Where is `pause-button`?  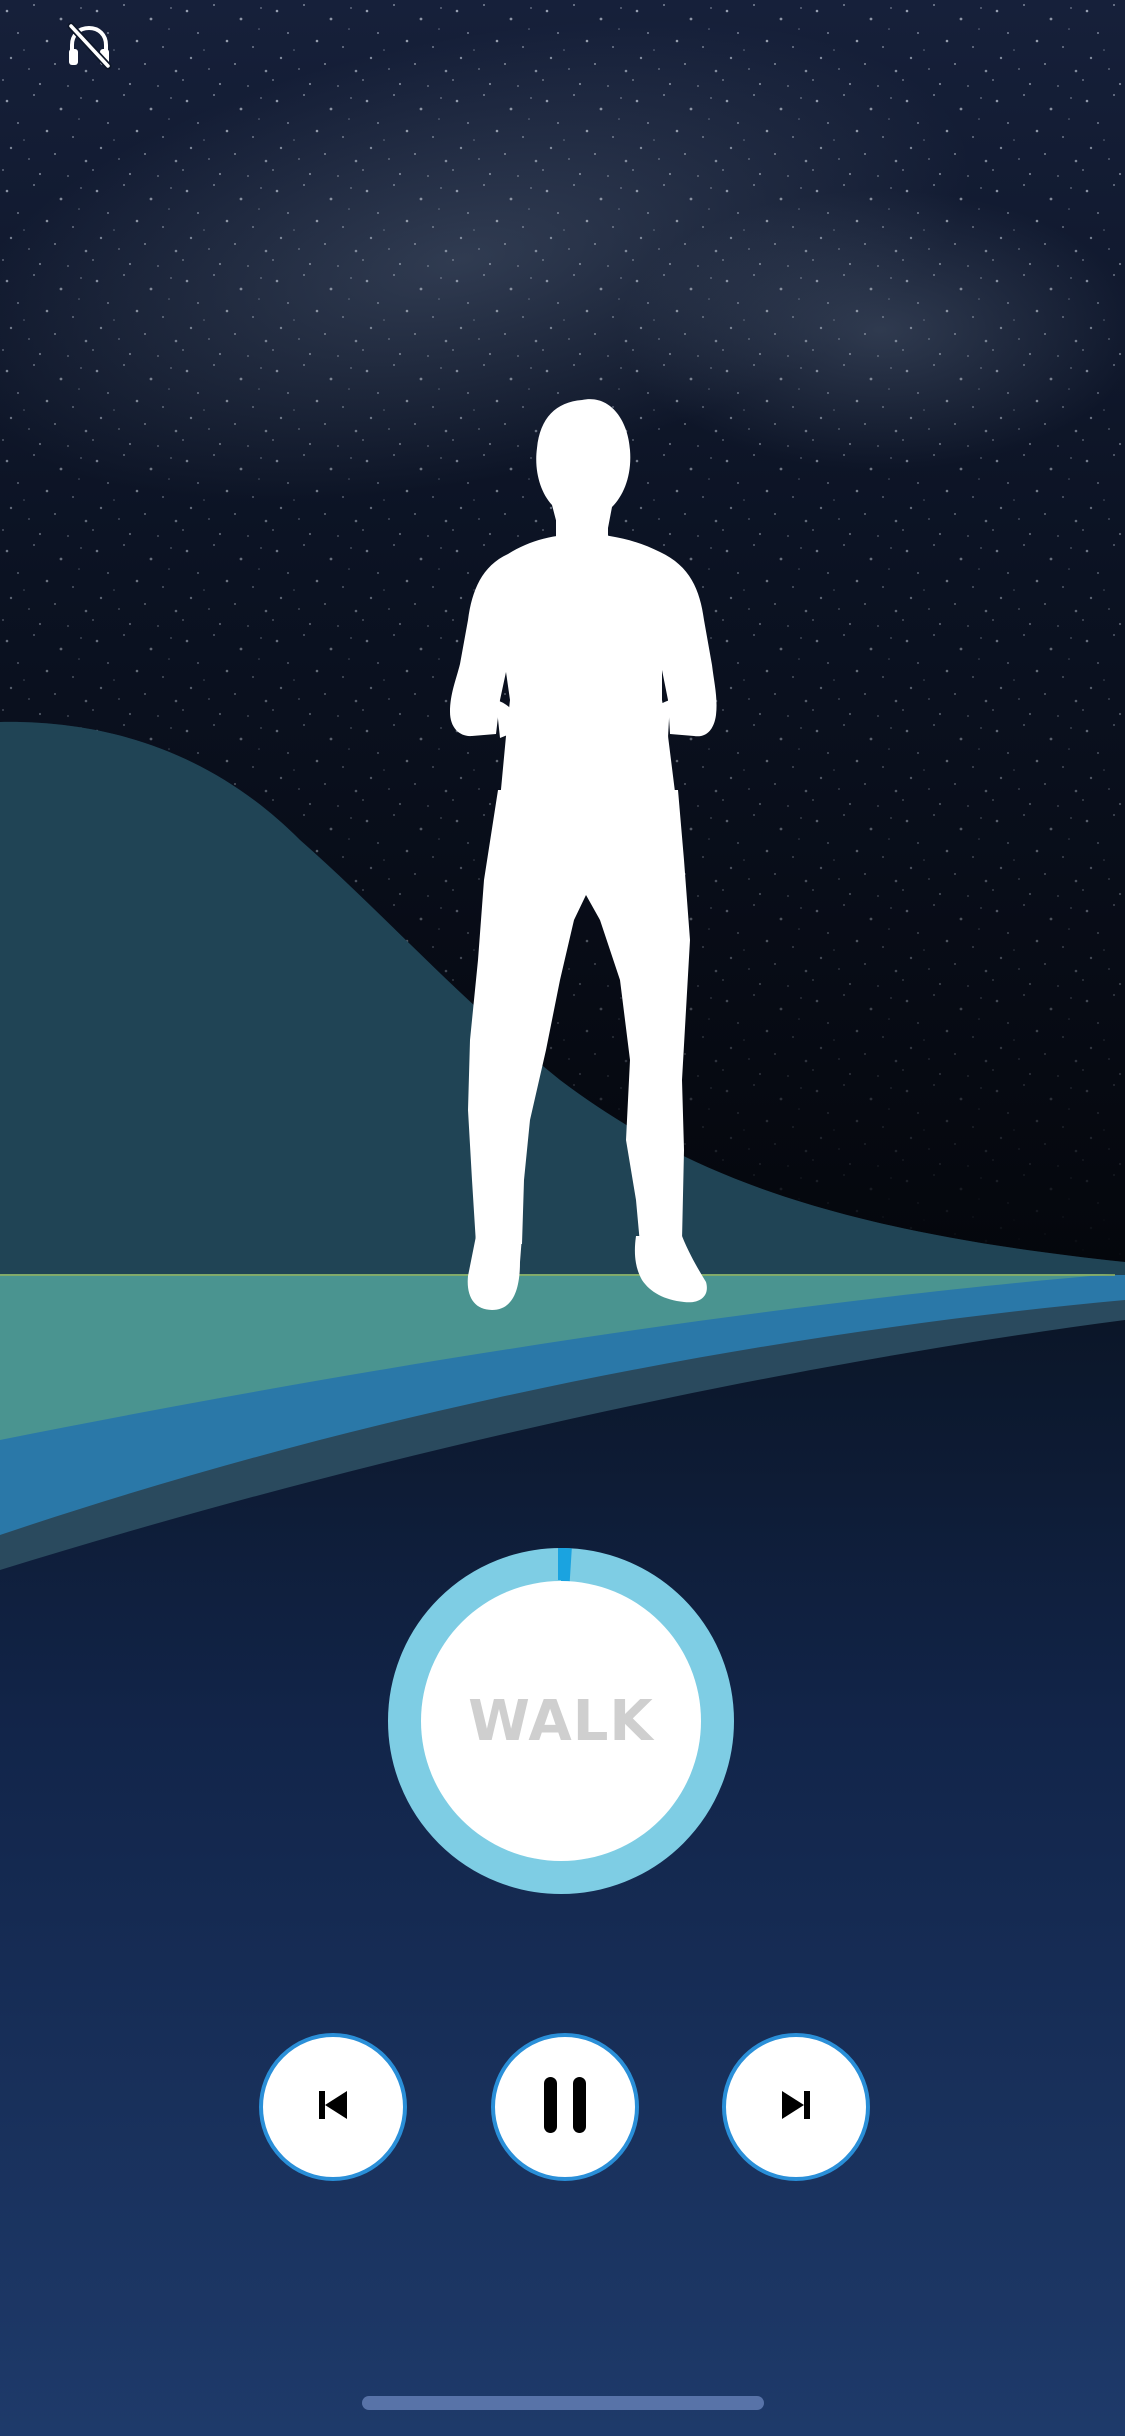 pause-button is located at coordinates (565, 2107).